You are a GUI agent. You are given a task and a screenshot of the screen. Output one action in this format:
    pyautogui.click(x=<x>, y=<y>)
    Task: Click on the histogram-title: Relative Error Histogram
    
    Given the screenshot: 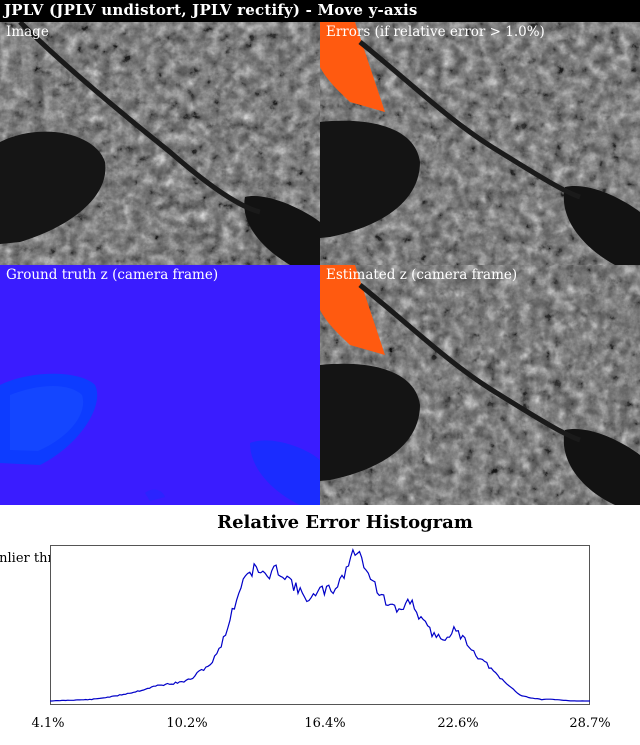 What is the action you would take?
    pyautogui.click(x=345, y=522)
    